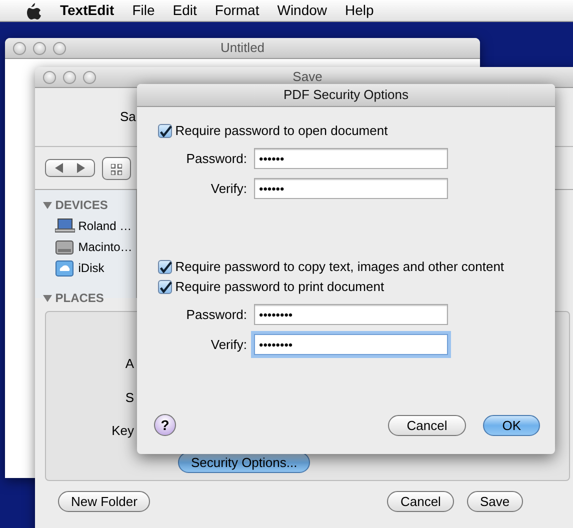 The width and height of the screenshot is (573, 528). Describe the element at coordinates (128, 117) in the screenshot. I see `field-label: Sa` at that location.